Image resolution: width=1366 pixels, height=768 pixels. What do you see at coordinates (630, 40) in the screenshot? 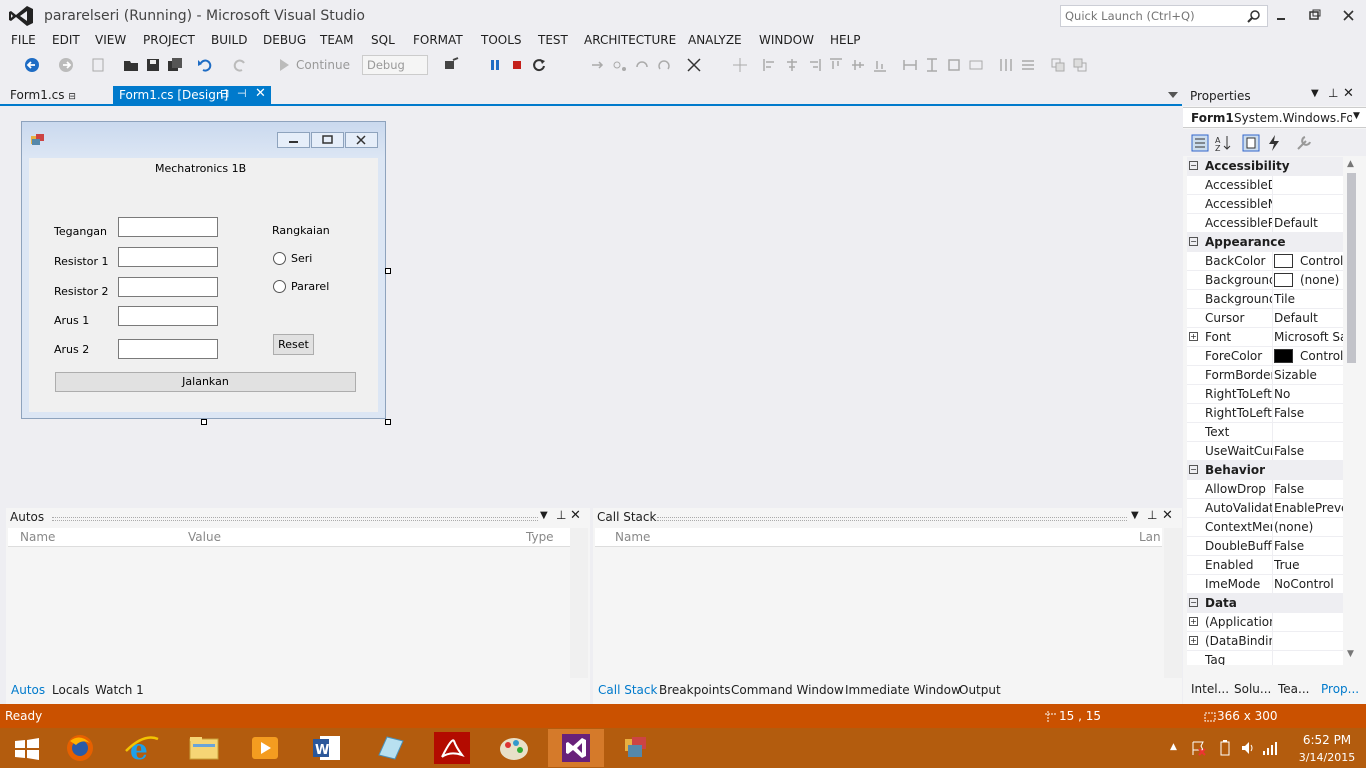
I see `menu-architecture: ARCHITECTURE` at bounding box center [630, 40].